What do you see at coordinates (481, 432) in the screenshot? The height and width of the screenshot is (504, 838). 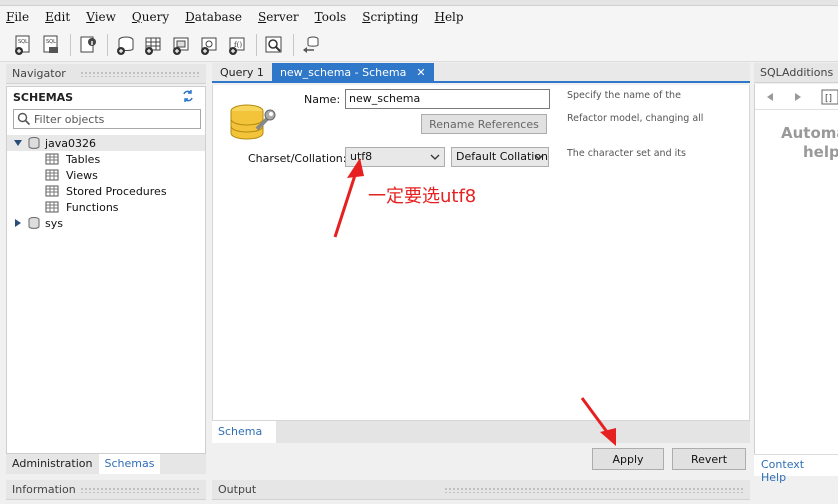 I see `editor-bottom-tabs: Schema` at bounding box center [481, 432].